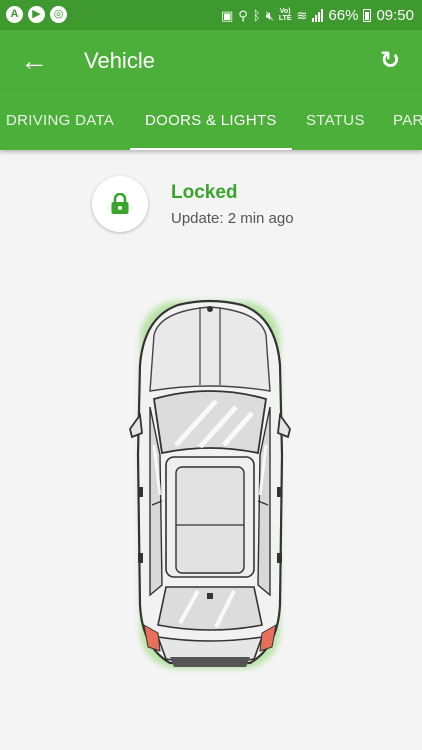 This screenshot has width=422, height=750. I want to click on lock-icon, so click(120, 203).